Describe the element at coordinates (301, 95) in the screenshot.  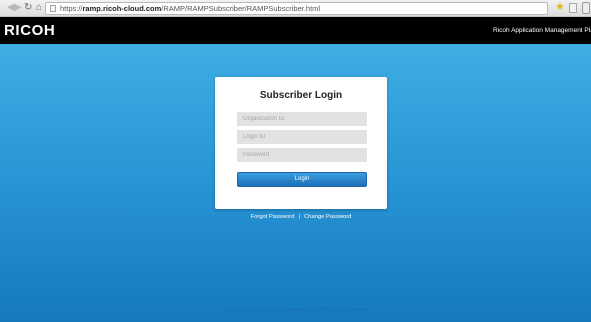
I see `login-title: Subscriber Login` at that location.